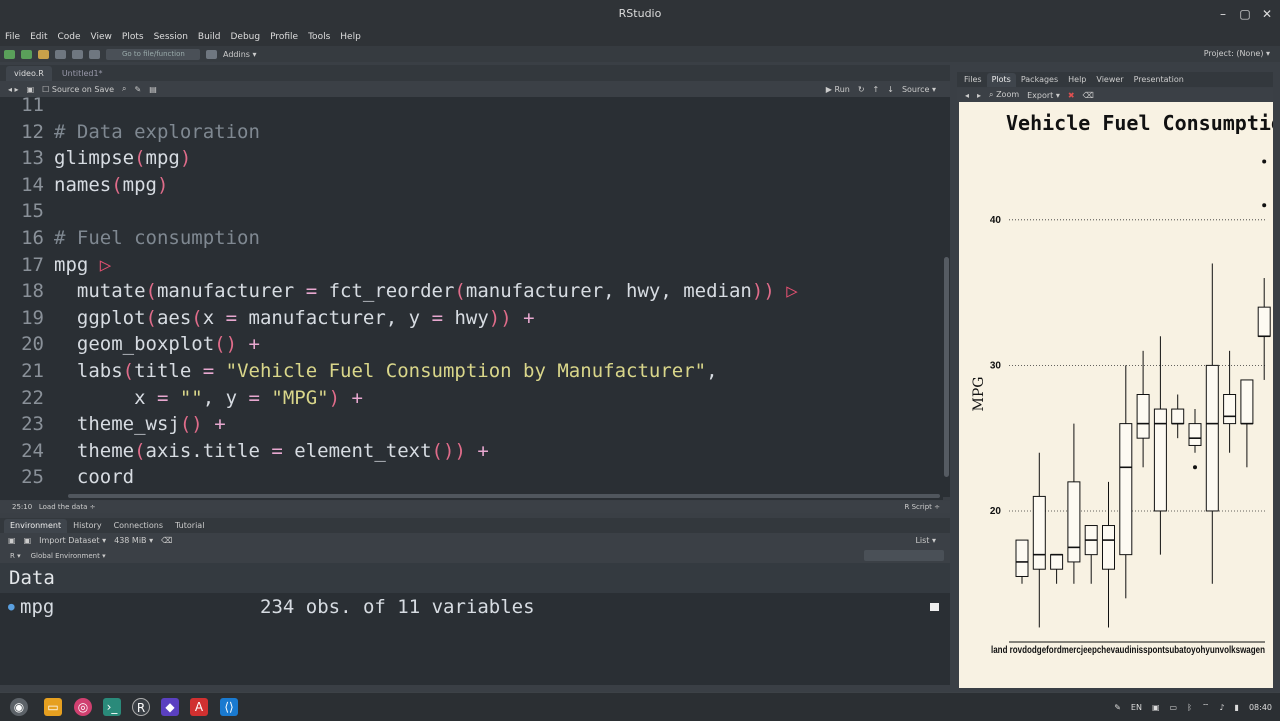 This screenshot has height=721, width=1280. I want to click on tab-connections: Connections, so click(138, 526).